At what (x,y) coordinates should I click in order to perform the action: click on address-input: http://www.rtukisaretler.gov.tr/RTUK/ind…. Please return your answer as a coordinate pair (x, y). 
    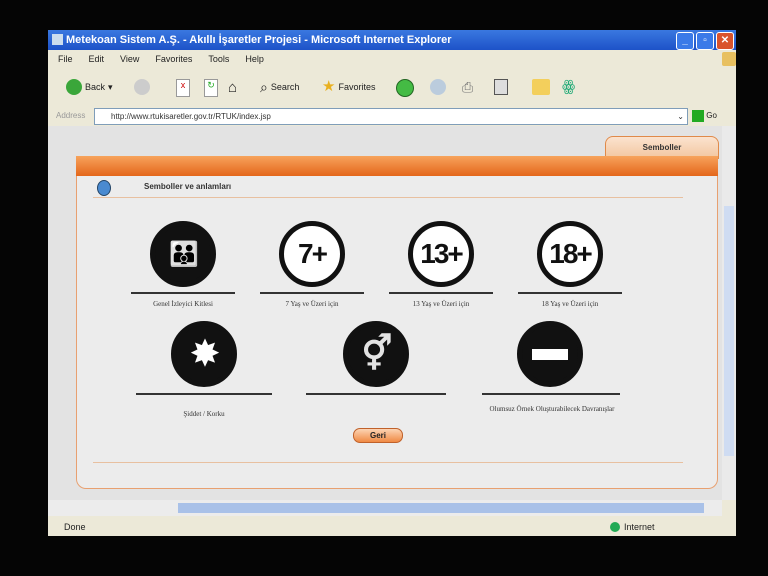
    Looking at the image, I should click on (391, 116).